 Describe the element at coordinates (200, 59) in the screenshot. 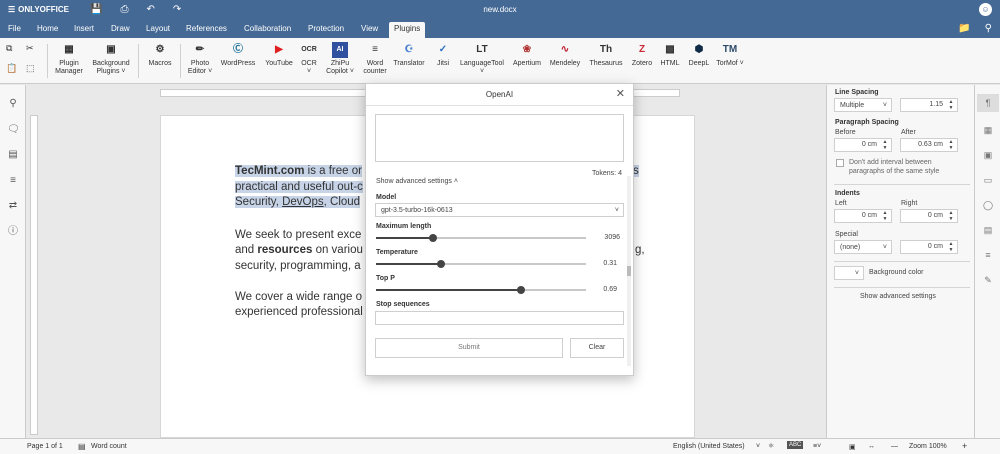

I see `photo-editor-button: ✏ Photo Editor ˅` at that location.